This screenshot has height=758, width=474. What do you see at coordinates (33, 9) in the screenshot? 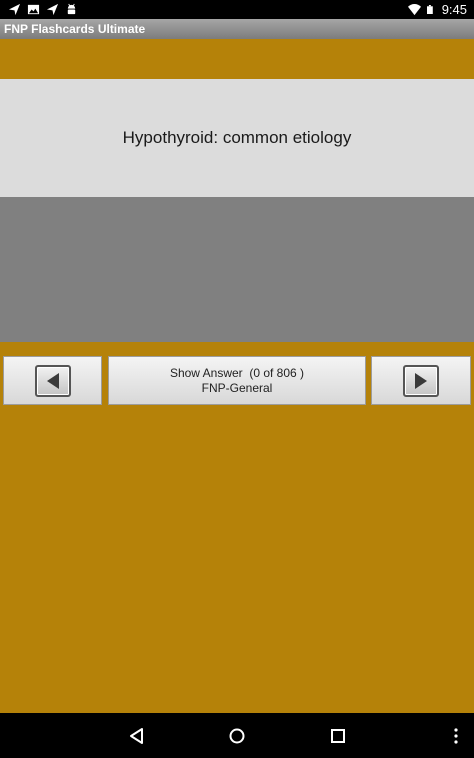
I see `image-icon` at bounding box center [33, 9].